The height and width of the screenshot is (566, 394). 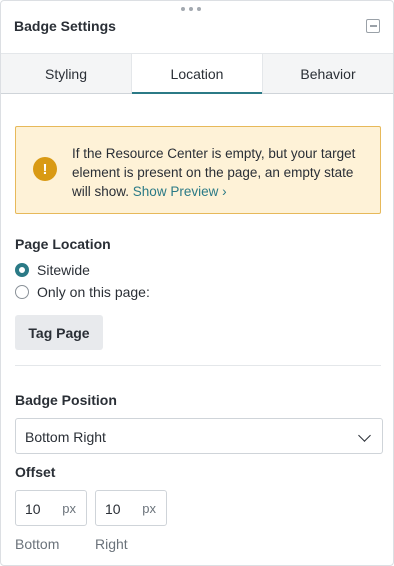 I want to click on section-divider, so click(x=198, y=365).